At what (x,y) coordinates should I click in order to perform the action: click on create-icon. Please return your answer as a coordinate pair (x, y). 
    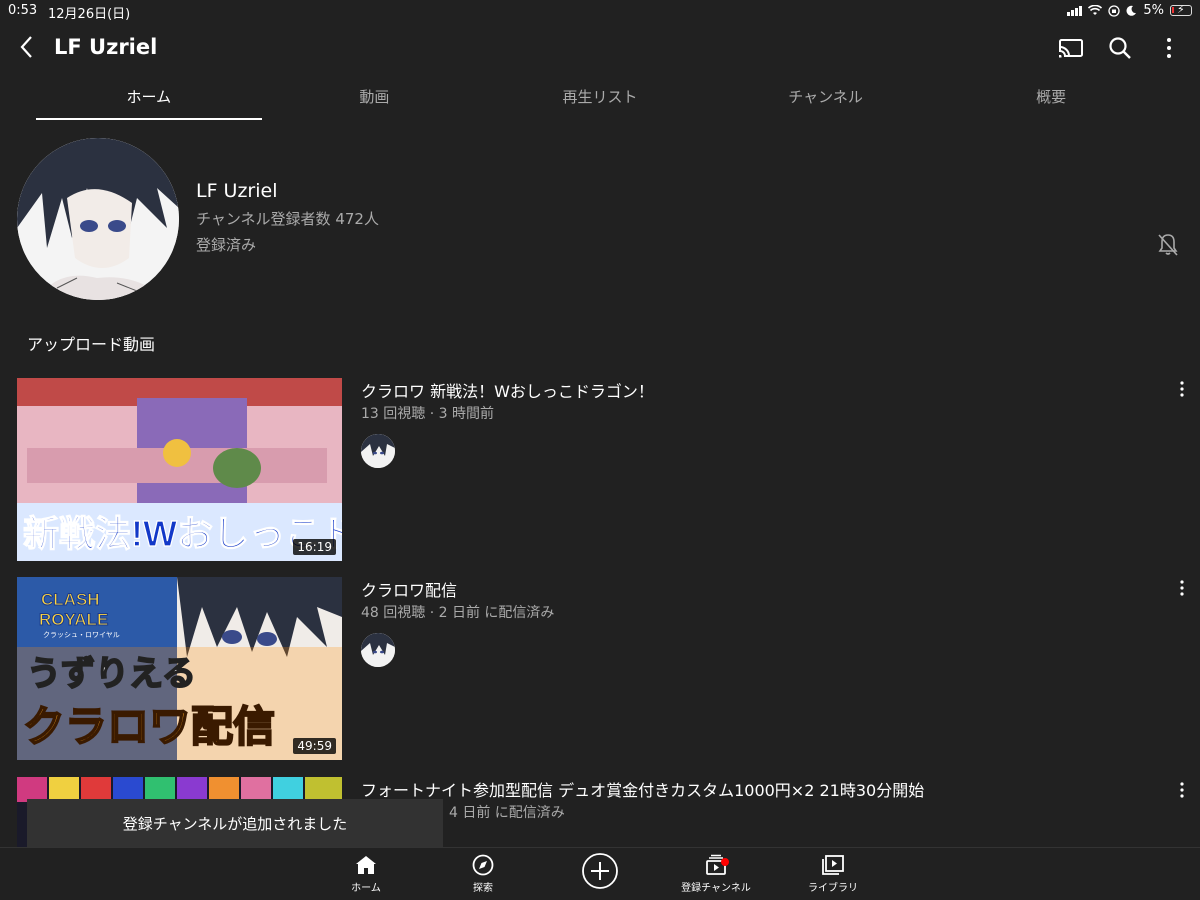
    Looking at the image, I should click on (600, 871).